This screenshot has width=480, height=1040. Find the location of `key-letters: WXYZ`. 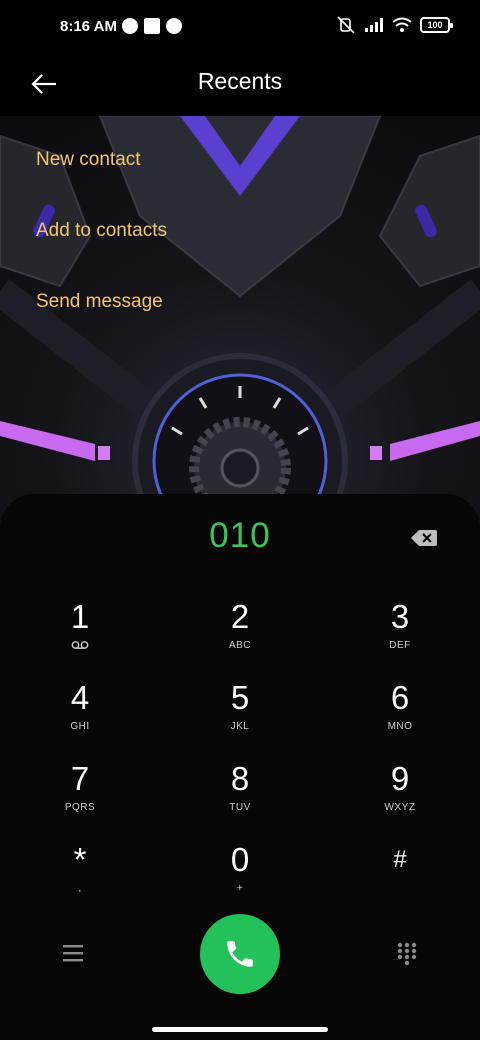

key-letters: WXYZ is located at coordinates (400, 807).